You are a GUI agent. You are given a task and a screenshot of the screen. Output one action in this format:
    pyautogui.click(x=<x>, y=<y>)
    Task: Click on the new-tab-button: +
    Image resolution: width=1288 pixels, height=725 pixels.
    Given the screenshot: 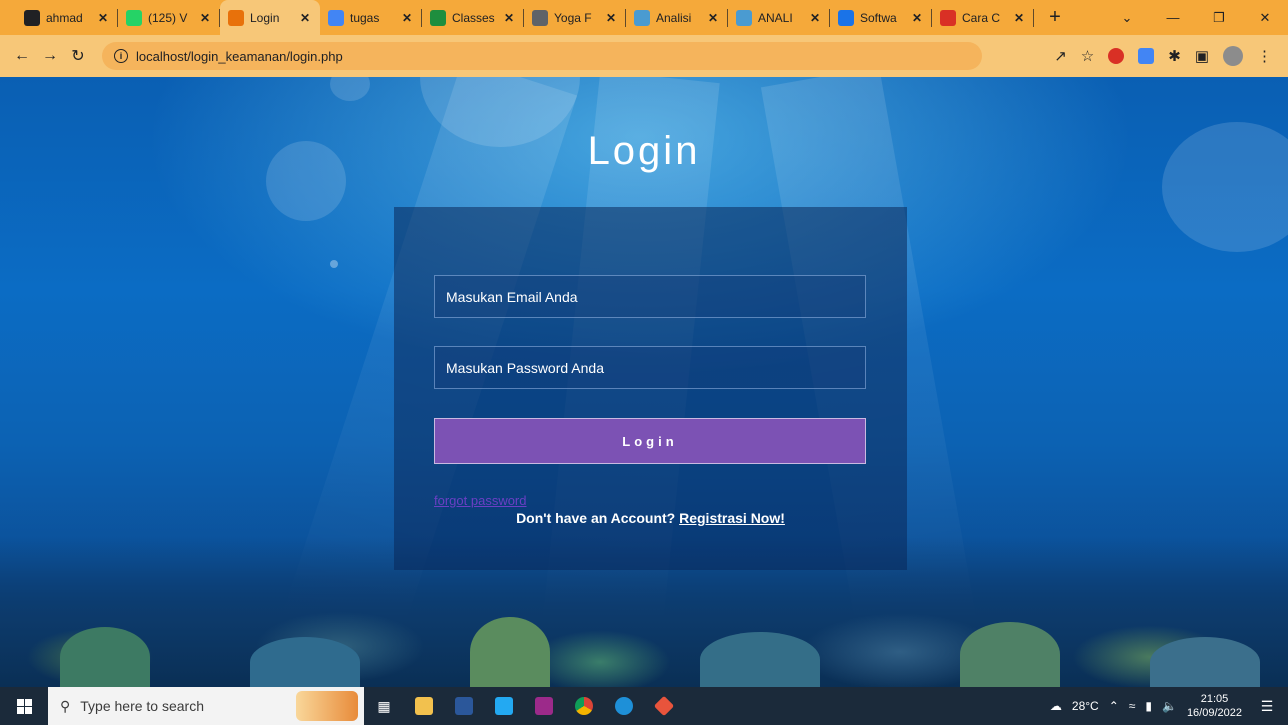 What is the action you would take?
    pyautogui.click(x=1055, y=17)
    